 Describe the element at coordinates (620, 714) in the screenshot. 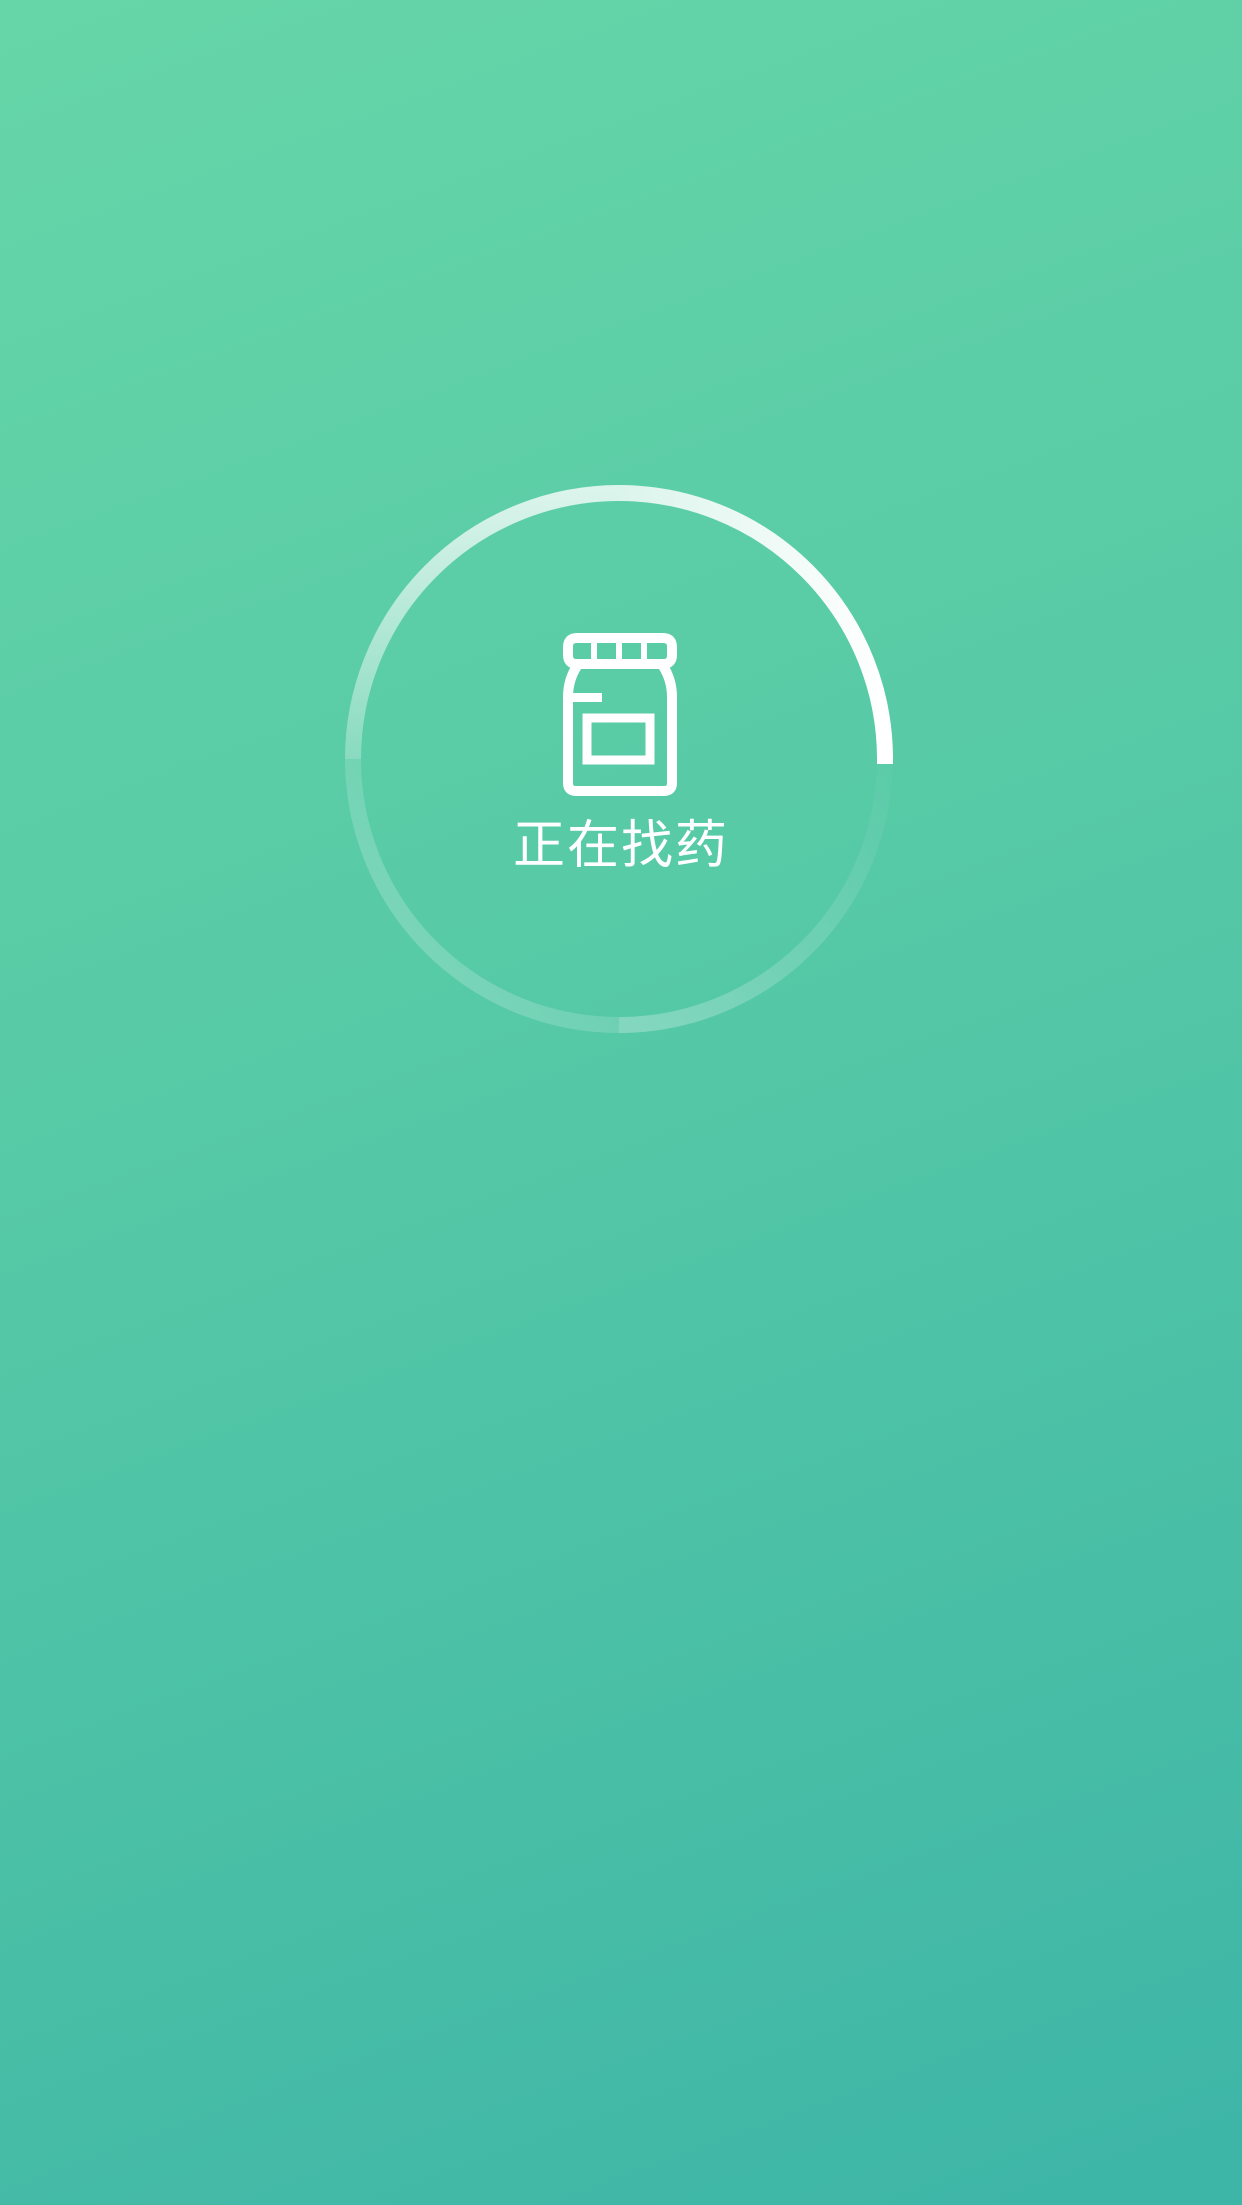

I see `medicine-bottle-icon` at that location.